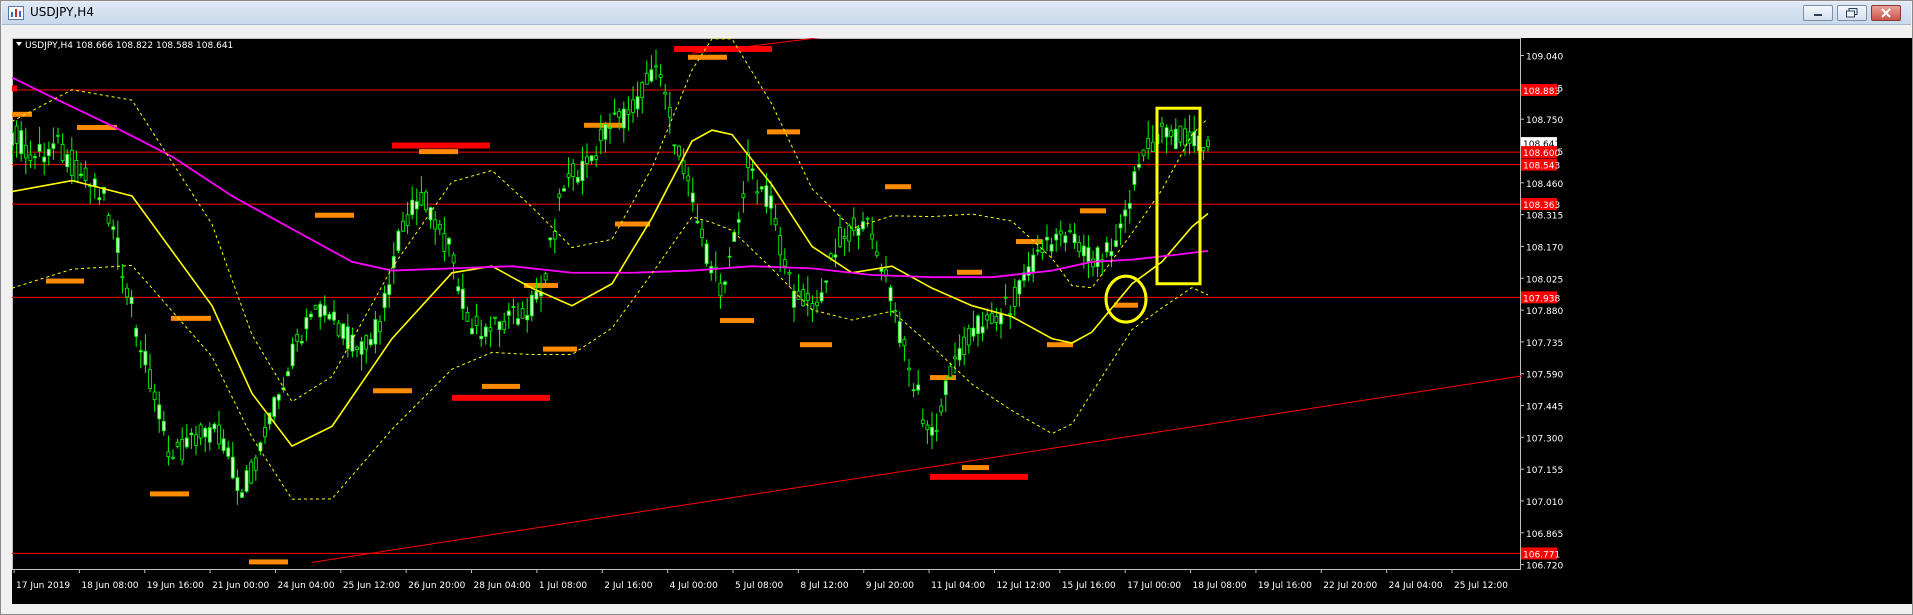 Image resolution: width=1913 pixels, height=615 pixels. What do you see at coordinates (956, 13) in the screenshot?
I see `window-titlebar: USDJPY,H4` at bounding box center [956, 13].